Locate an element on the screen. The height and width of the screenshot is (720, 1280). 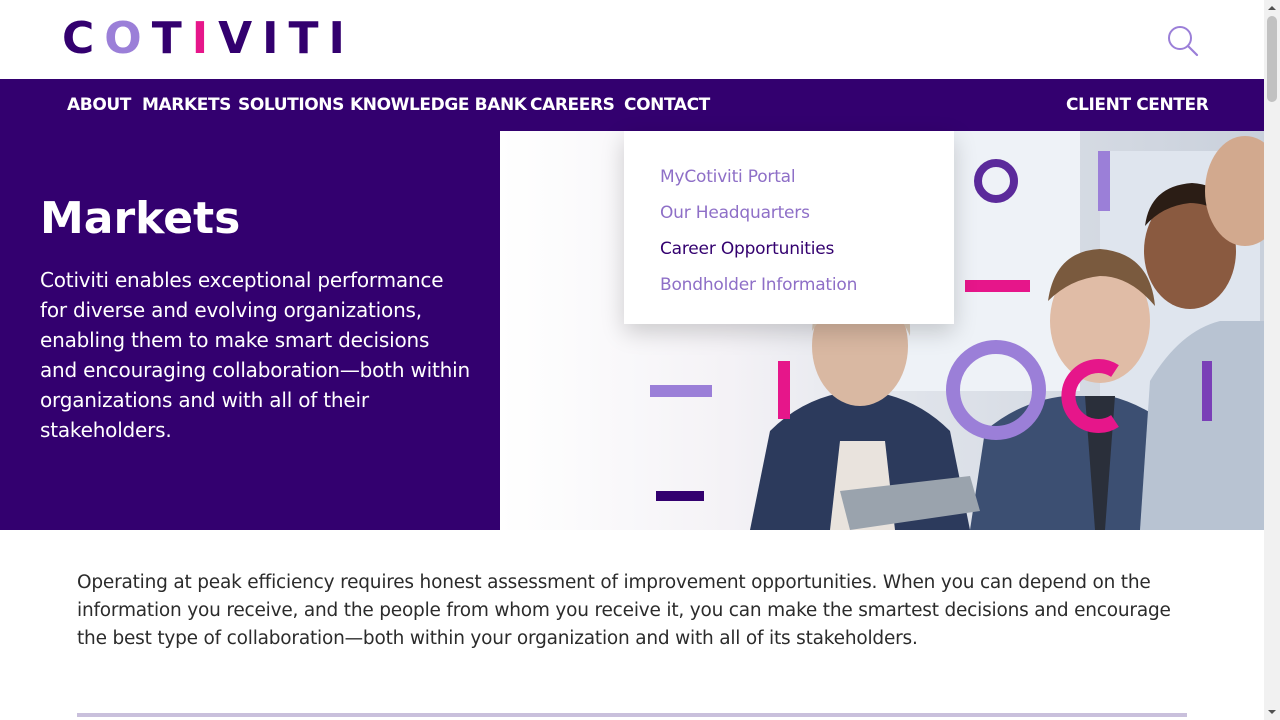
top-bar: C O T I V I T I is located at coordinates (632, 39).